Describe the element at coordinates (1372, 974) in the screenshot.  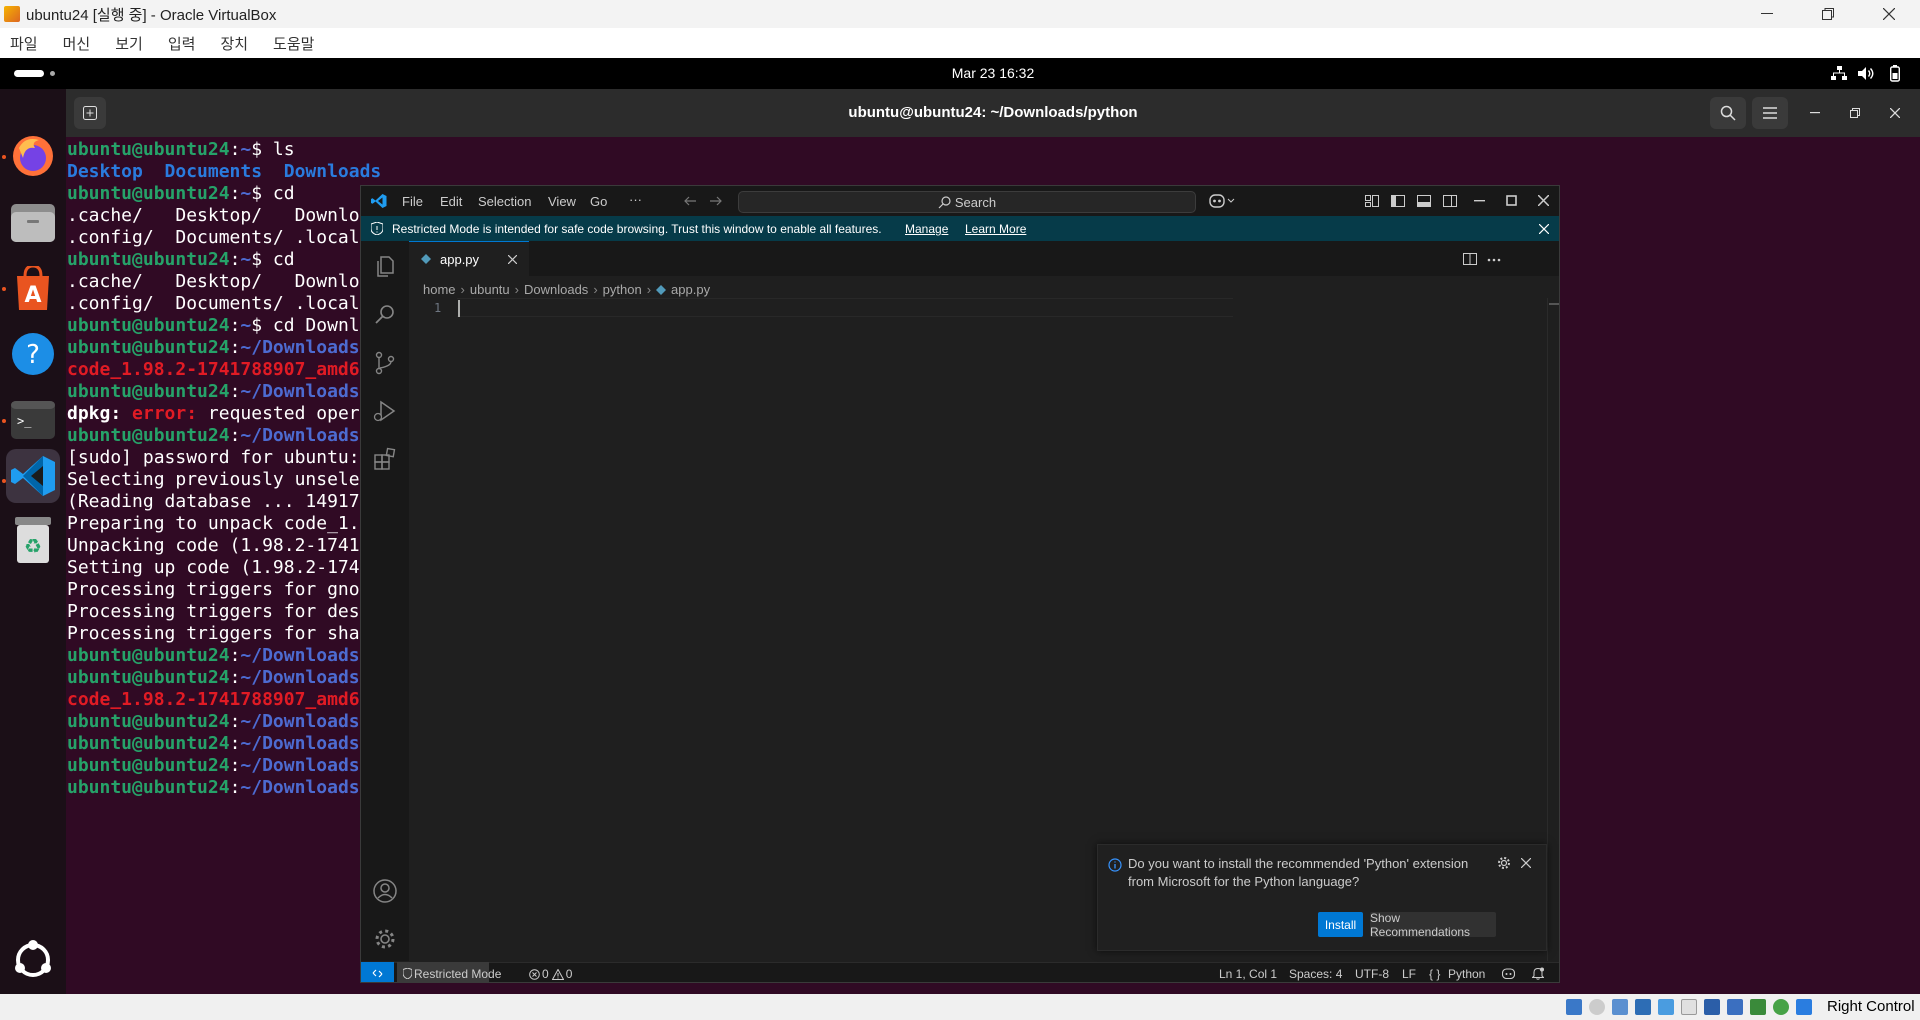
I see `encoding: UTF-8` at that location.